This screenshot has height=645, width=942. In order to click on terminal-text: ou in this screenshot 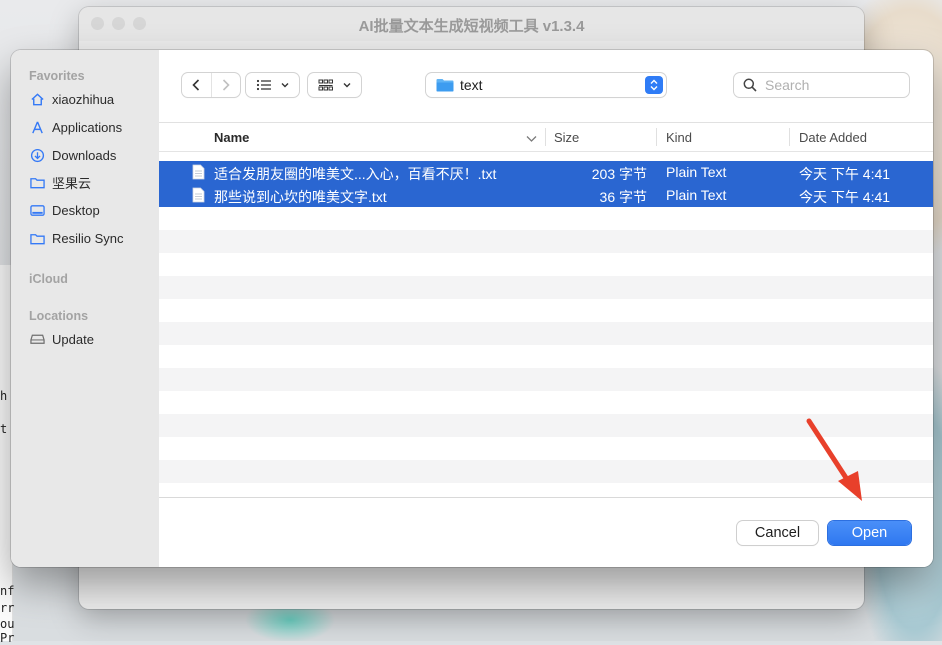, I will do `click(7, 624)`.